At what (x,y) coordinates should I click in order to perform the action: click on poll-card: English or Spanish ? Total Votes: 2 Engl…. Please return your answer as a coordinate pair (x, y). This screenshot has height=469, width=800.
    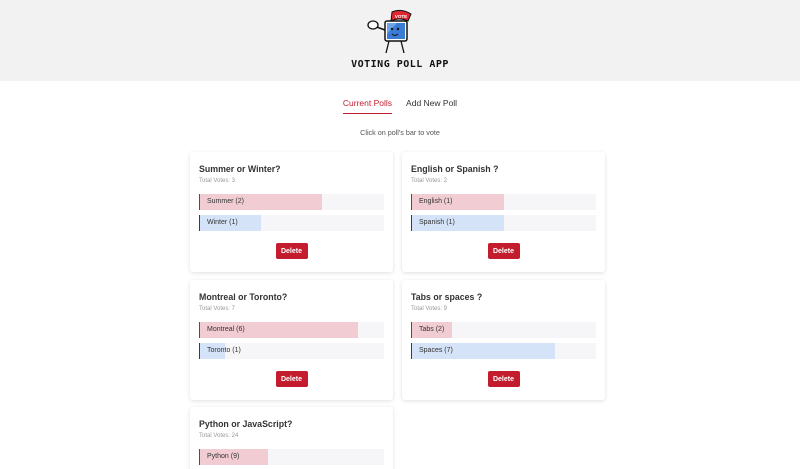
    Looking at the image, I should click on (503, 212).